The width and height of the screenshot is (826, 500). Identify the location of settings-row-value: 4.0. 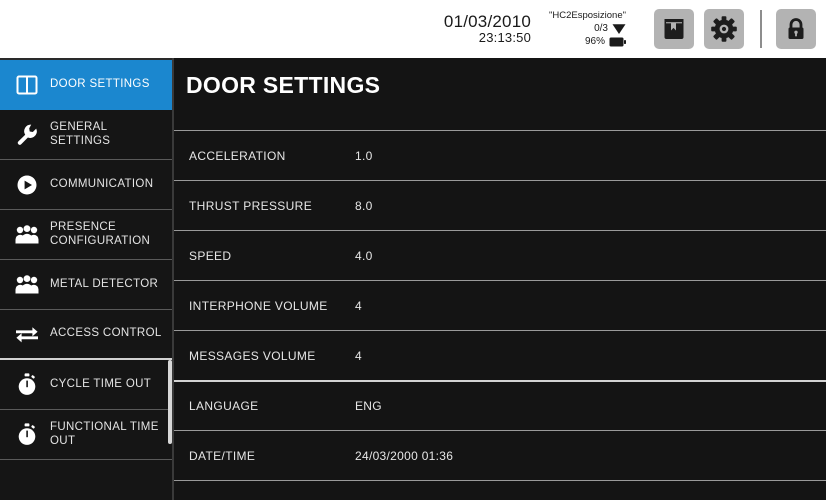
(361, 256).